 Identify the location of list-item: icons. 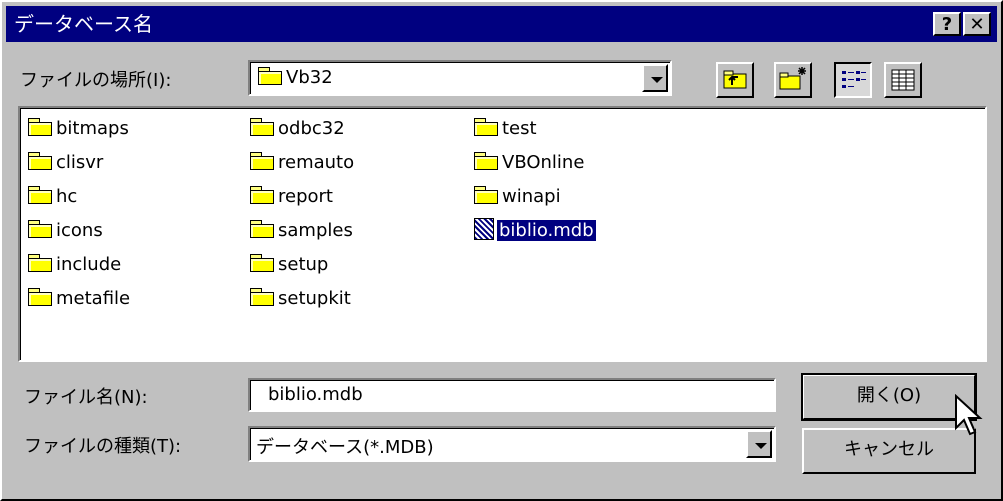
(65, 231).